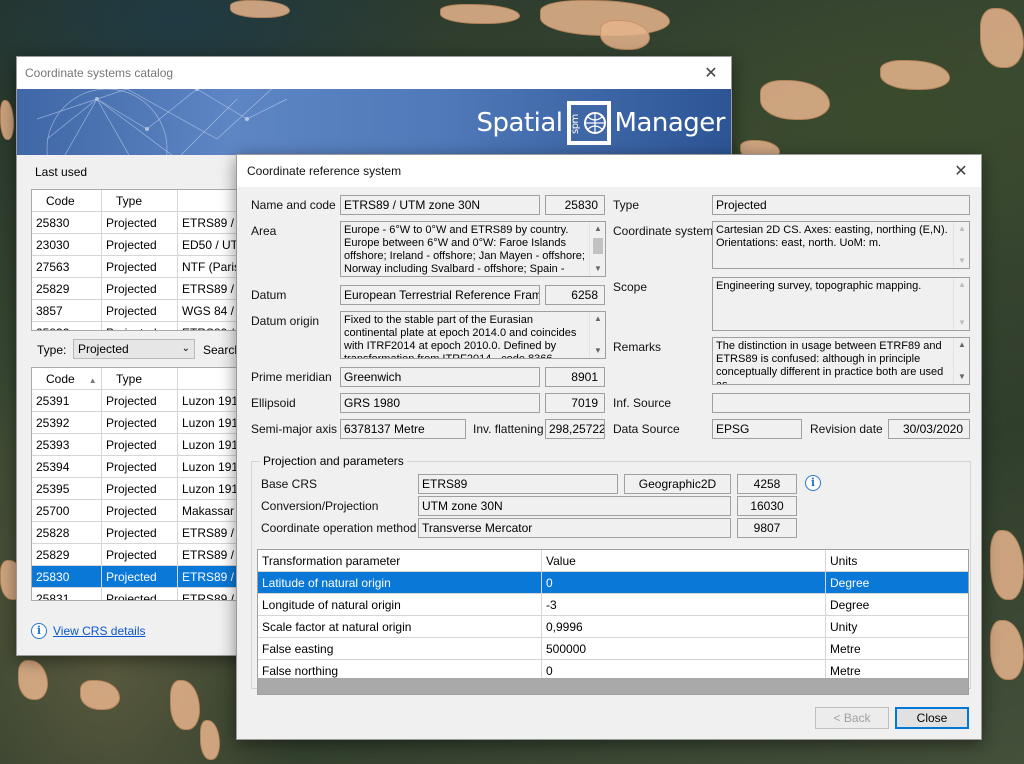  What do you see at coordinates (136, 310) in the screenshot?
I see `table-row: 3857 Projected WGS 84 / P` at bounding box center [136, 310].